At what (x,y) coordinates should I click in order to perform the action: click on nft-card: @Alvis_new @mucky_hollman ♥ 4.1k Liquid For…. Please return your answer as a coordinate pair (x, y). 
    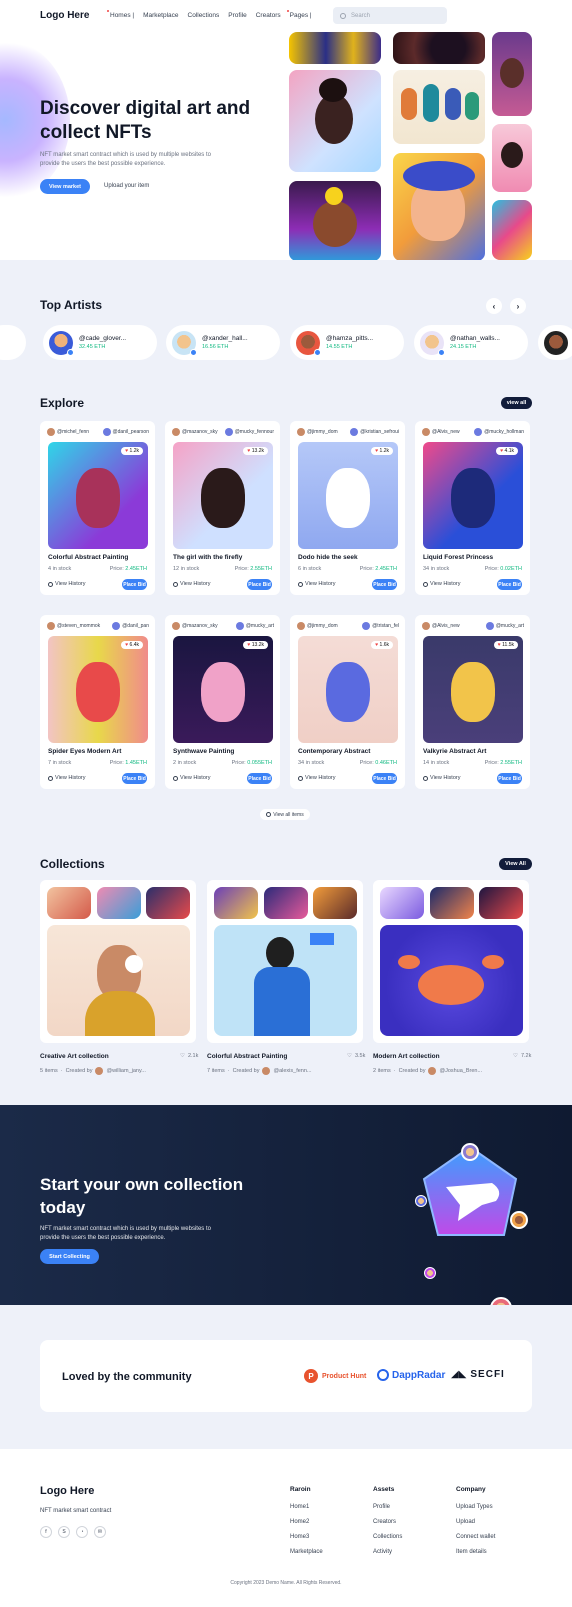
    Looking at the image, I should click on (472, 508).